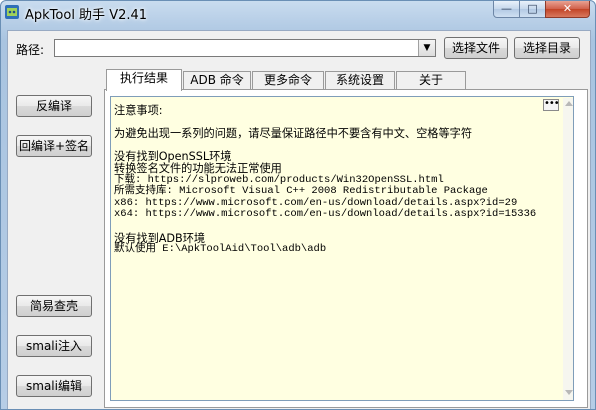  What do you see at coordinates (360, 80) in the screenshot?
I see `tab-system-settings: 系统设置` at bounding box center [360, 80].